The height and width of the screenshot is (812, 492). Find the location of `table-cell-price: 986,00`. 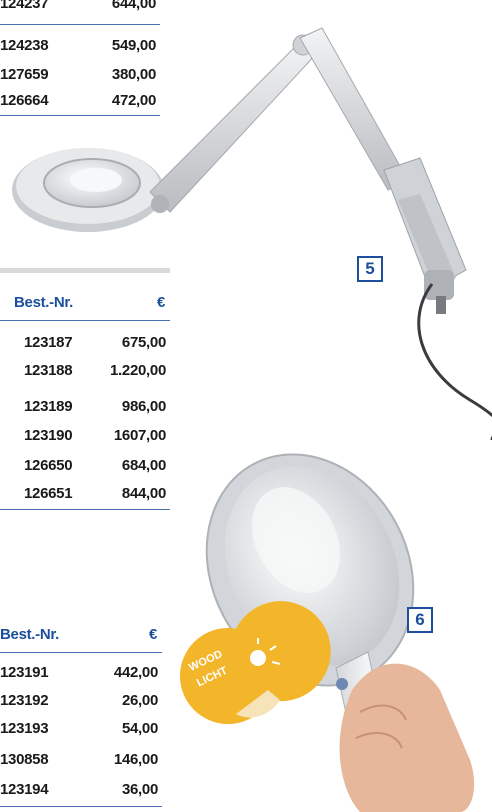

table-cell-price: 986,00 is located at coordinates (143, 406).